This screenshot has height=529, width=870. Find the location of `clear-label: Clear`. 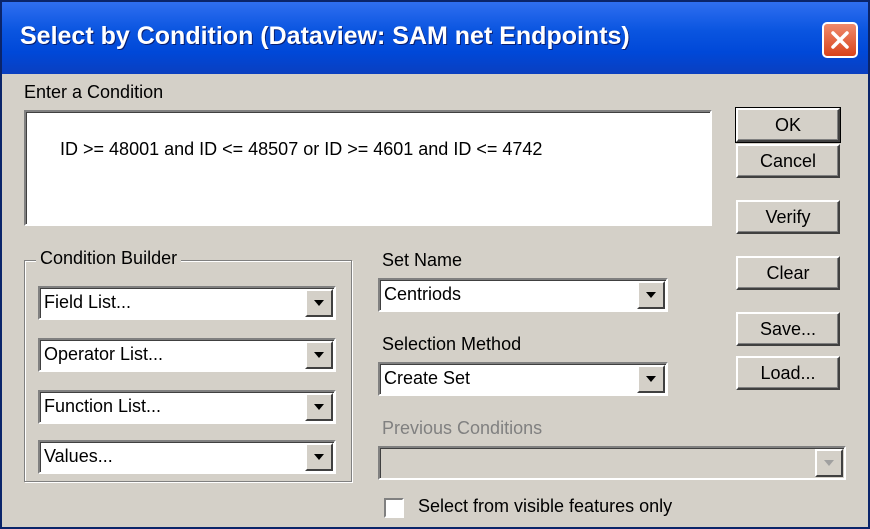

clear-label: Clear is located at coordinates (788, 272).